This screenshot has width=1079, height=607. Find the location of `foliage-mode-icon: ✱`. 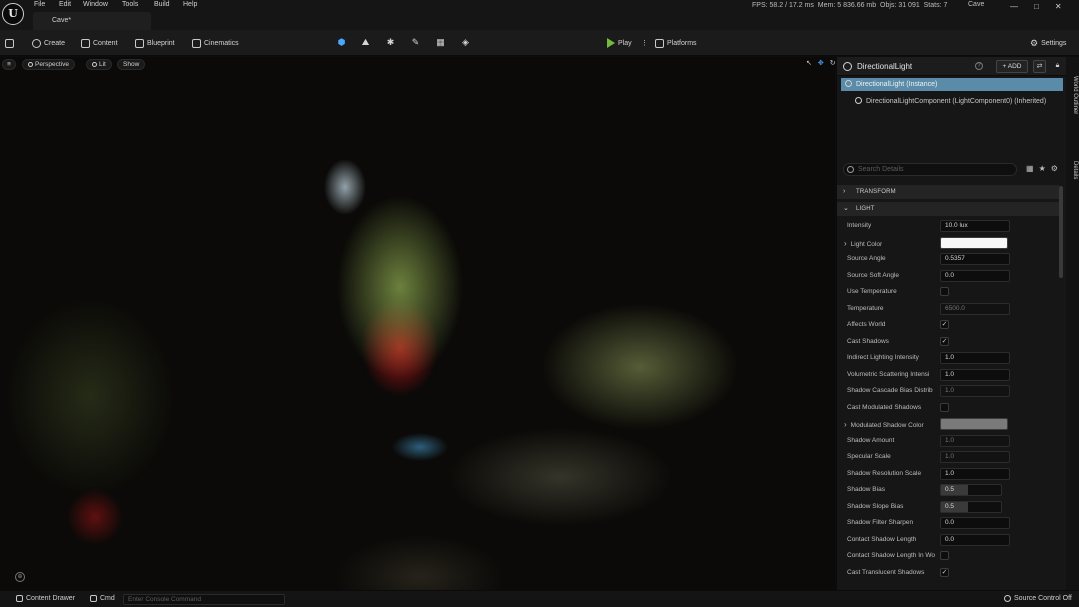

foliage-mode-icon: ✱ is located at coordinates (390, 42).